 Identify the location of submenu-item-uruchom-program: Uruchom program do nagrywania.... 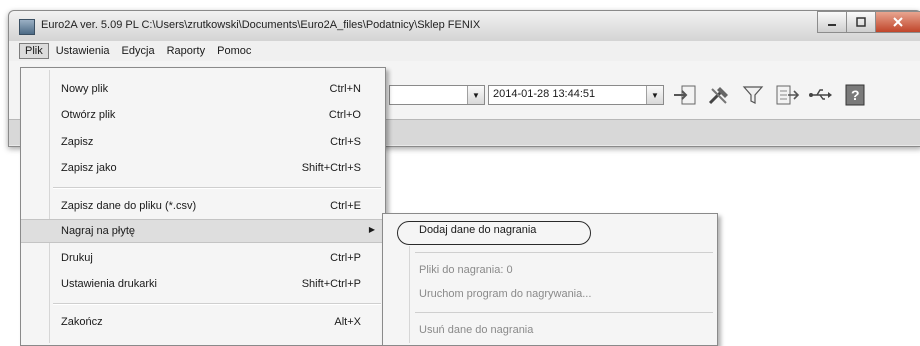
(550, 294).